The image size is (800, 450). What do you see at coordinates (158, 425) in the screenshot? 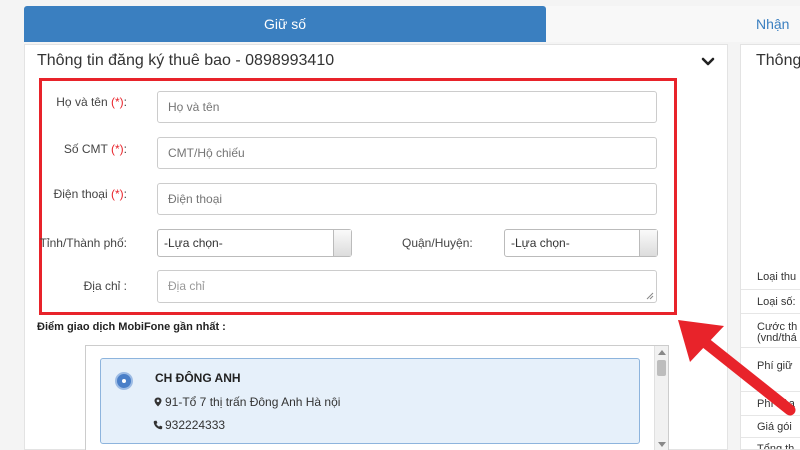
I see `phone-icon` at bounding box center [158, 425].